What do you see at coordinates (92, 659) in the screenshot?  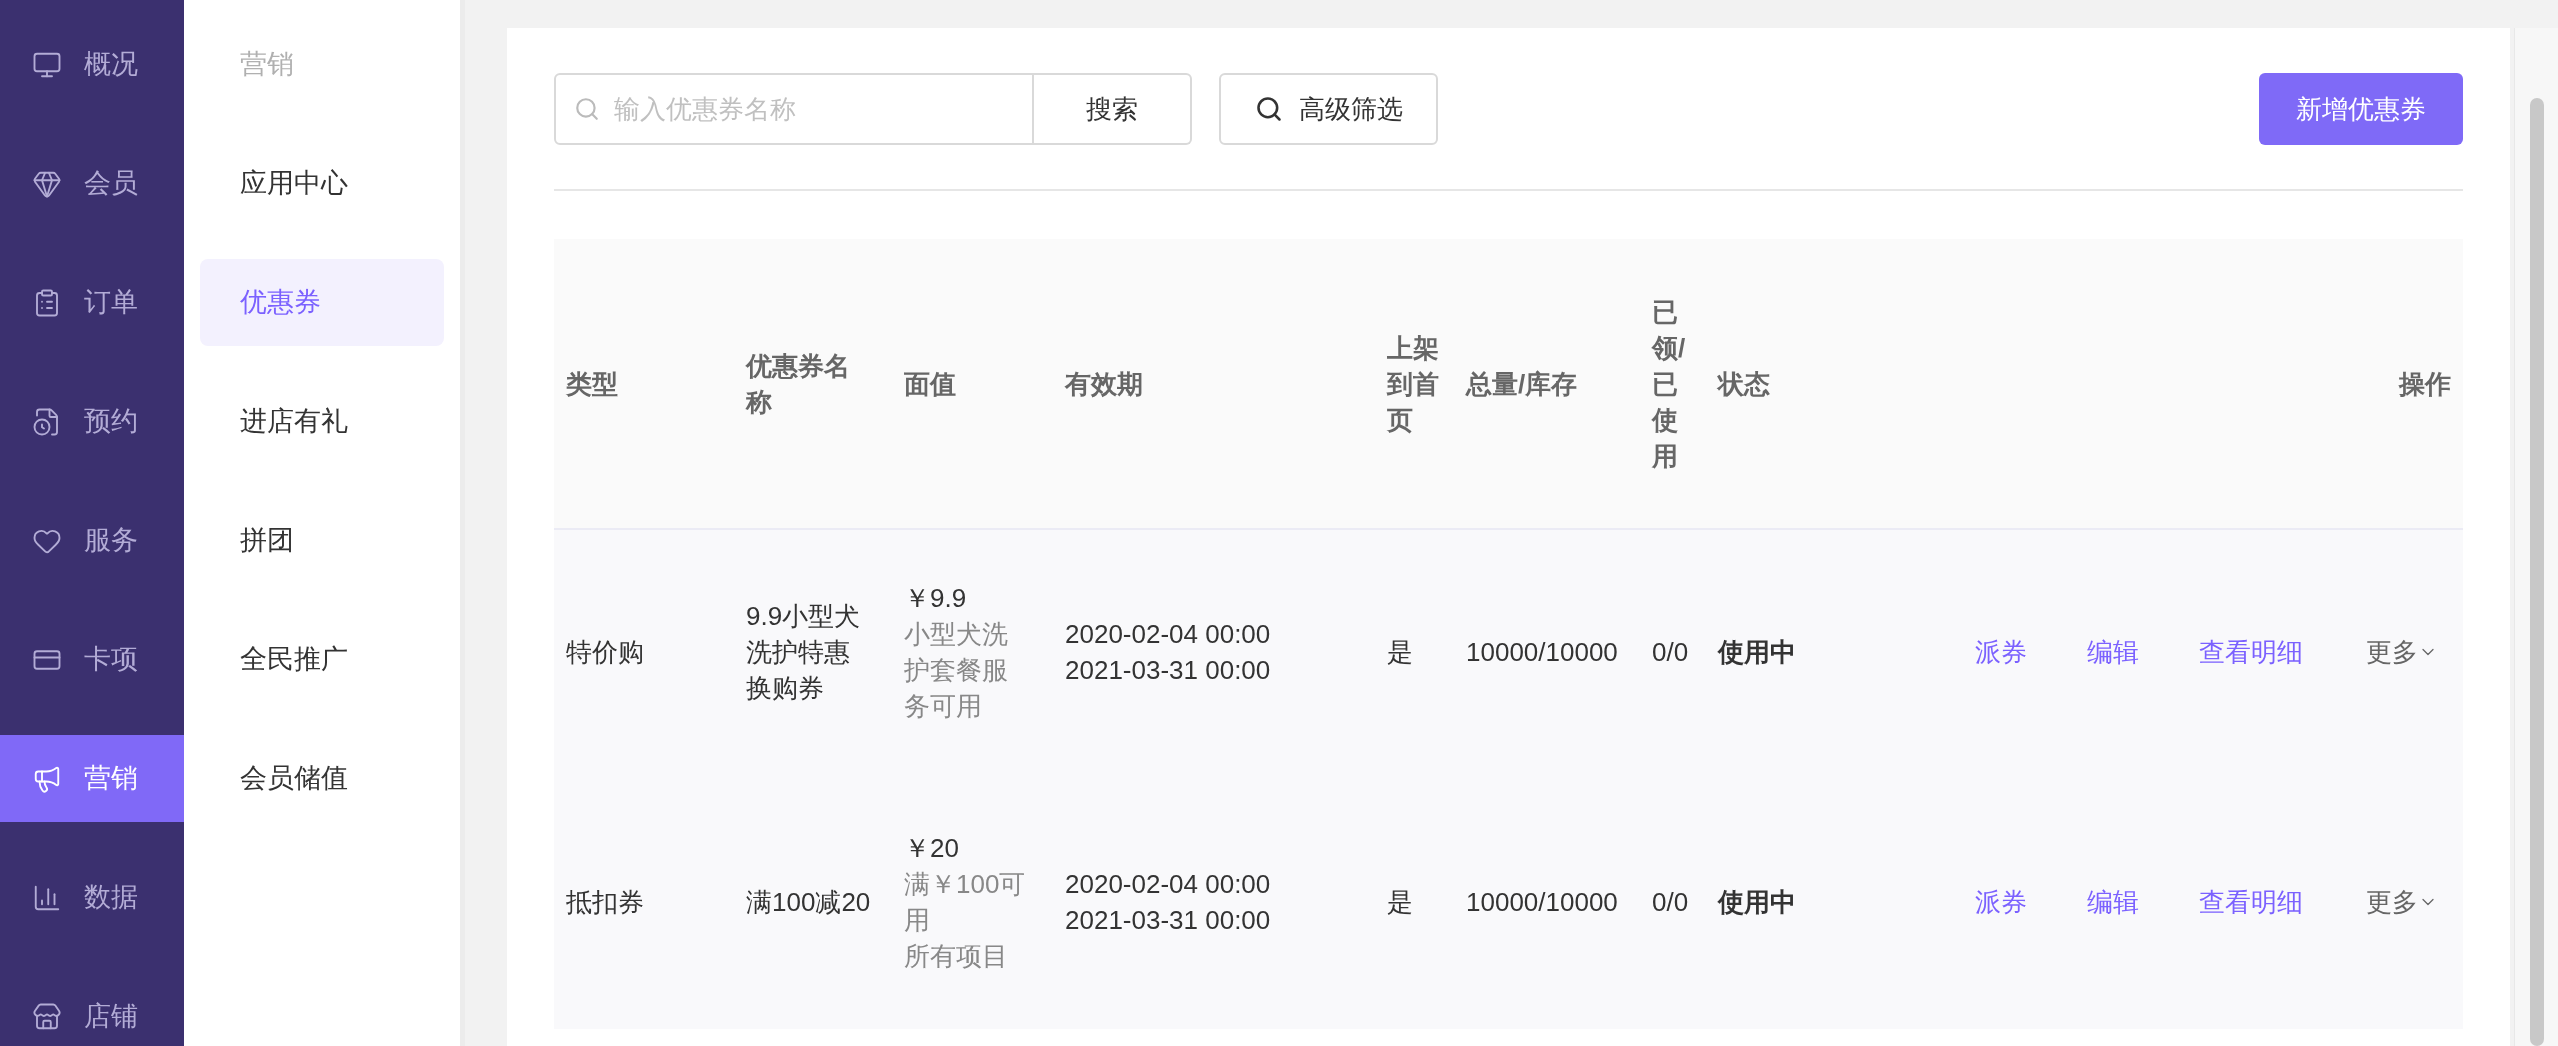 I see `nav-item: 卡项` at bounding box center [92, 659].